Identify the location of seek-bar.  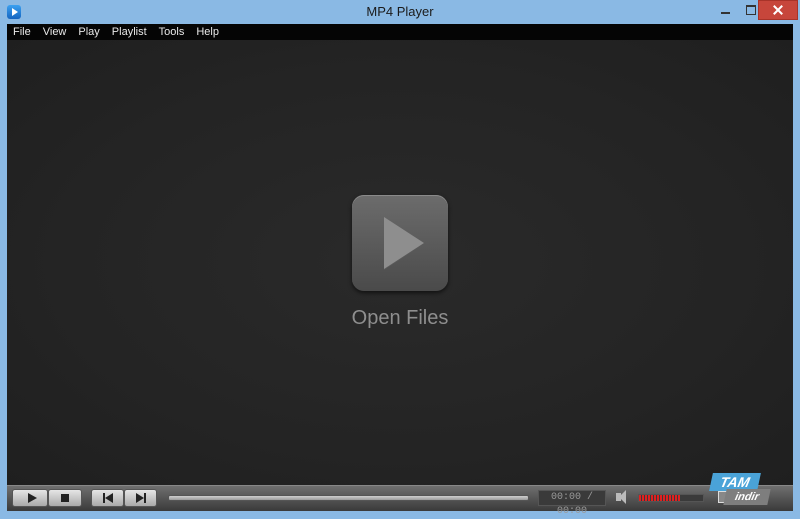
(348, 498).